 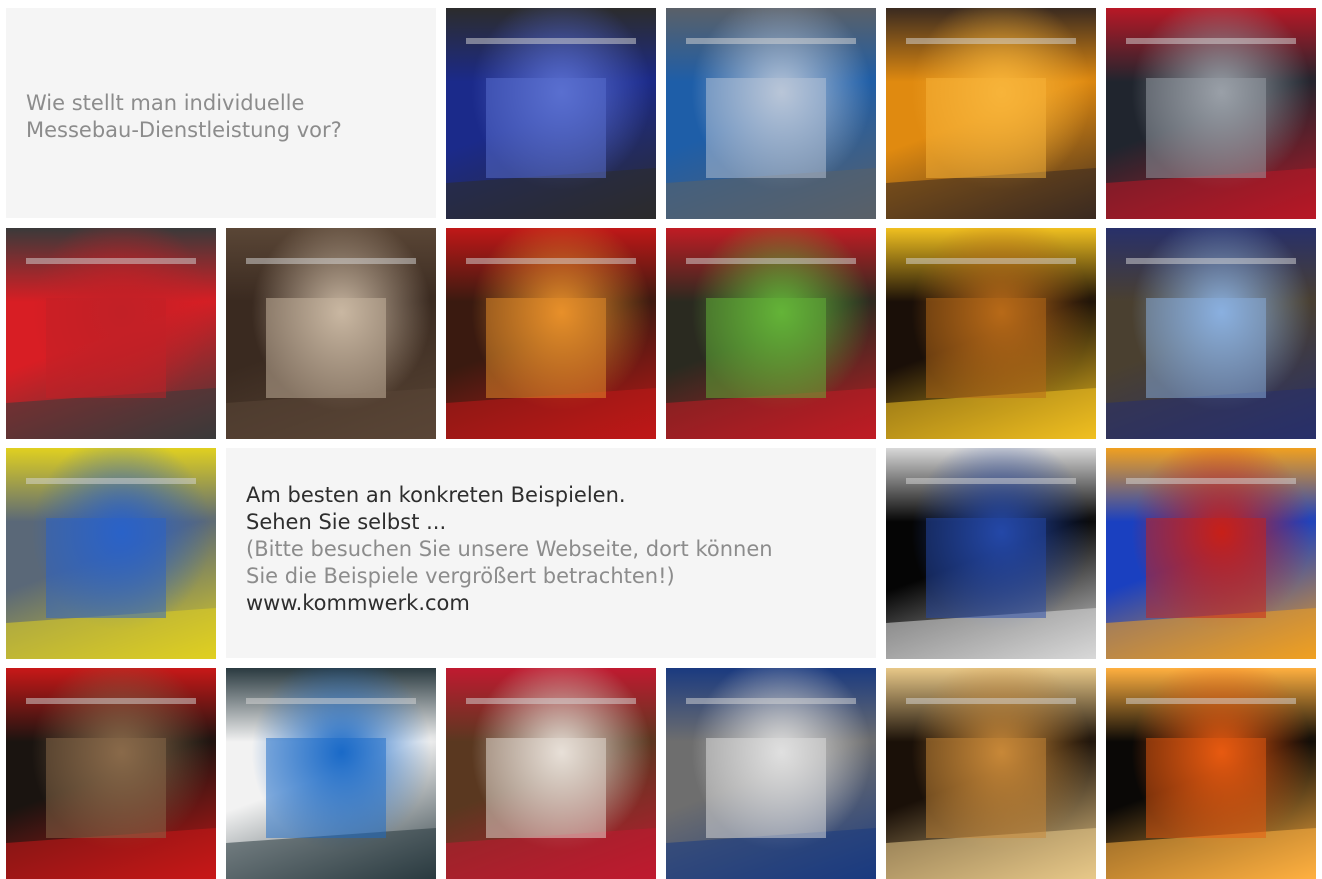 What do you see at coordinates (165, 103) in the screenshot?
I see `intro-question-line1: Wie stellt man individuelle` at bounding box center [165, 103].